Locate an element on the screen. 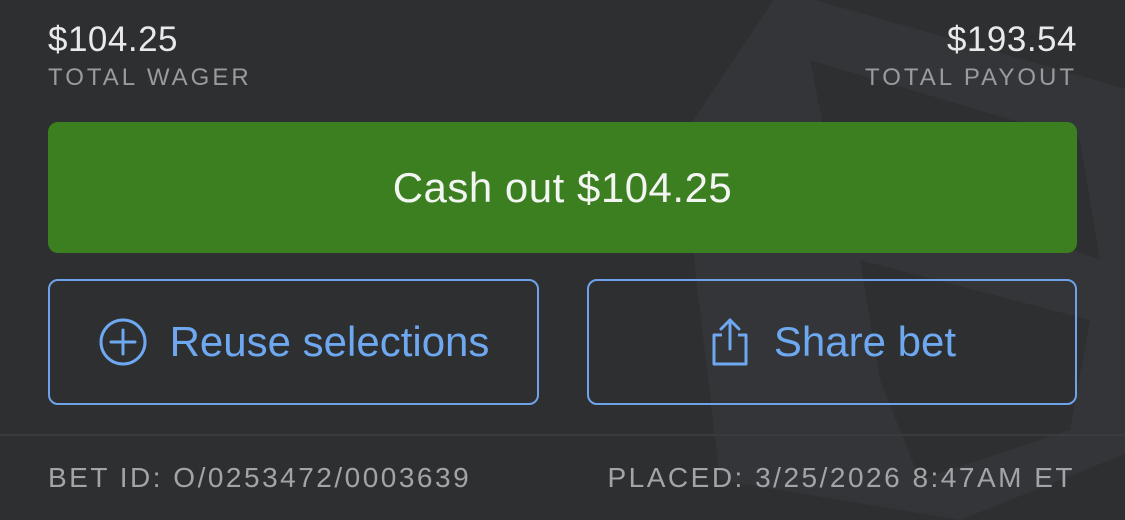 The image size is (1125, 520). total-wager-amount: $104.25 is located at coordinates (113, 39).